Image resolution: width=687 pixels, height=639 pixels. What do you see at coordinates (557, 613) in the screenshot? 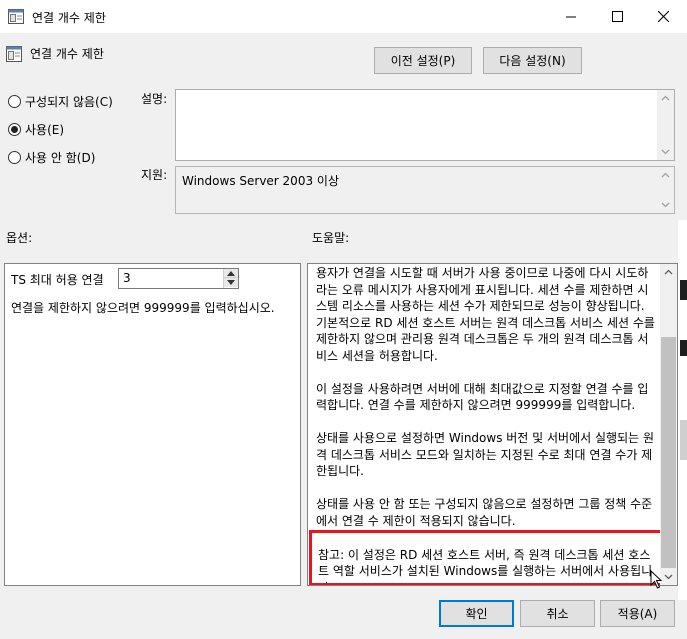
I see `cancel-button: 취소` at bounding box center [557, 613].